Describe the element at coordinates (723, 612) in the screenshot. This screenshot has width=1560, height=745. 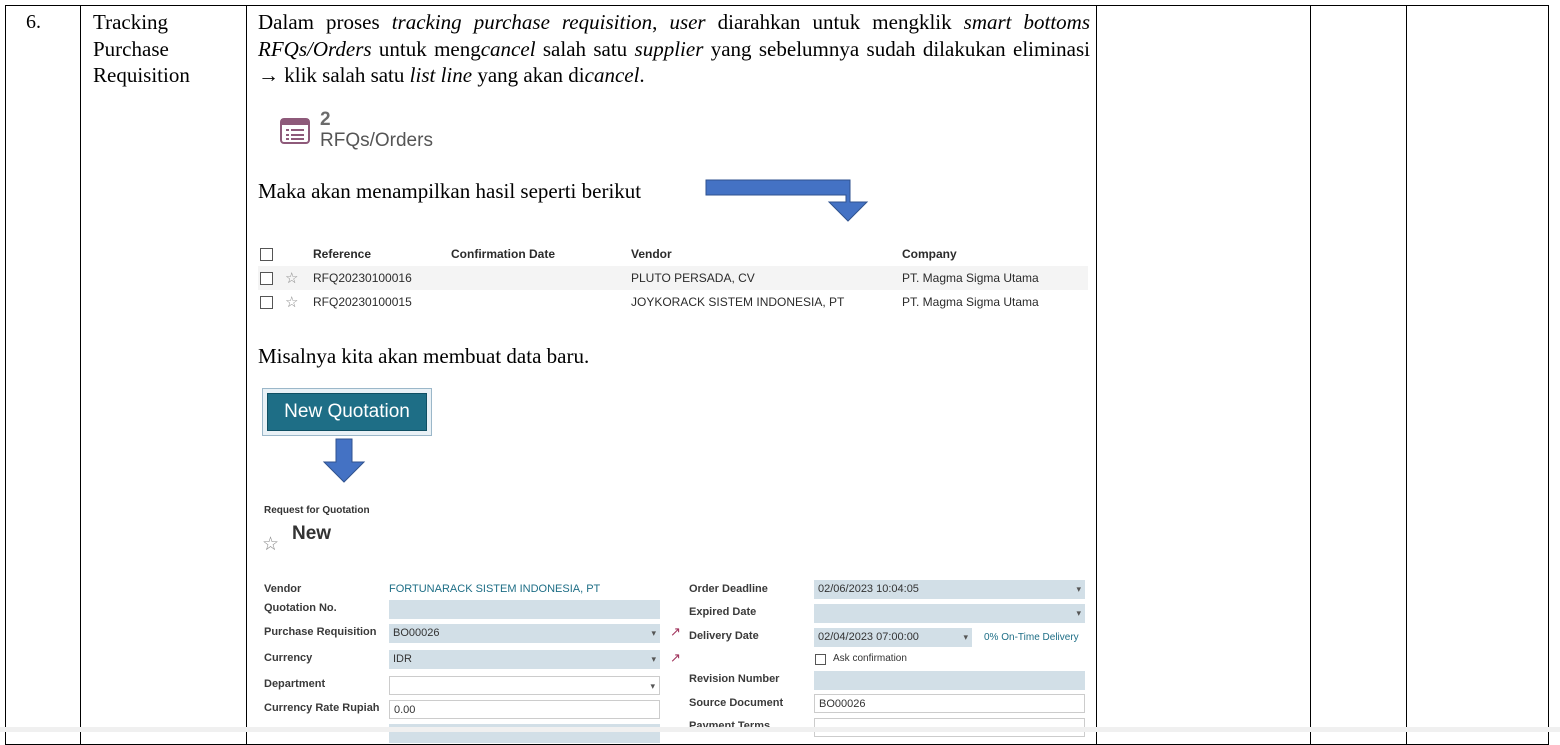
I see `expired-date-label: Expired Date` at that location.